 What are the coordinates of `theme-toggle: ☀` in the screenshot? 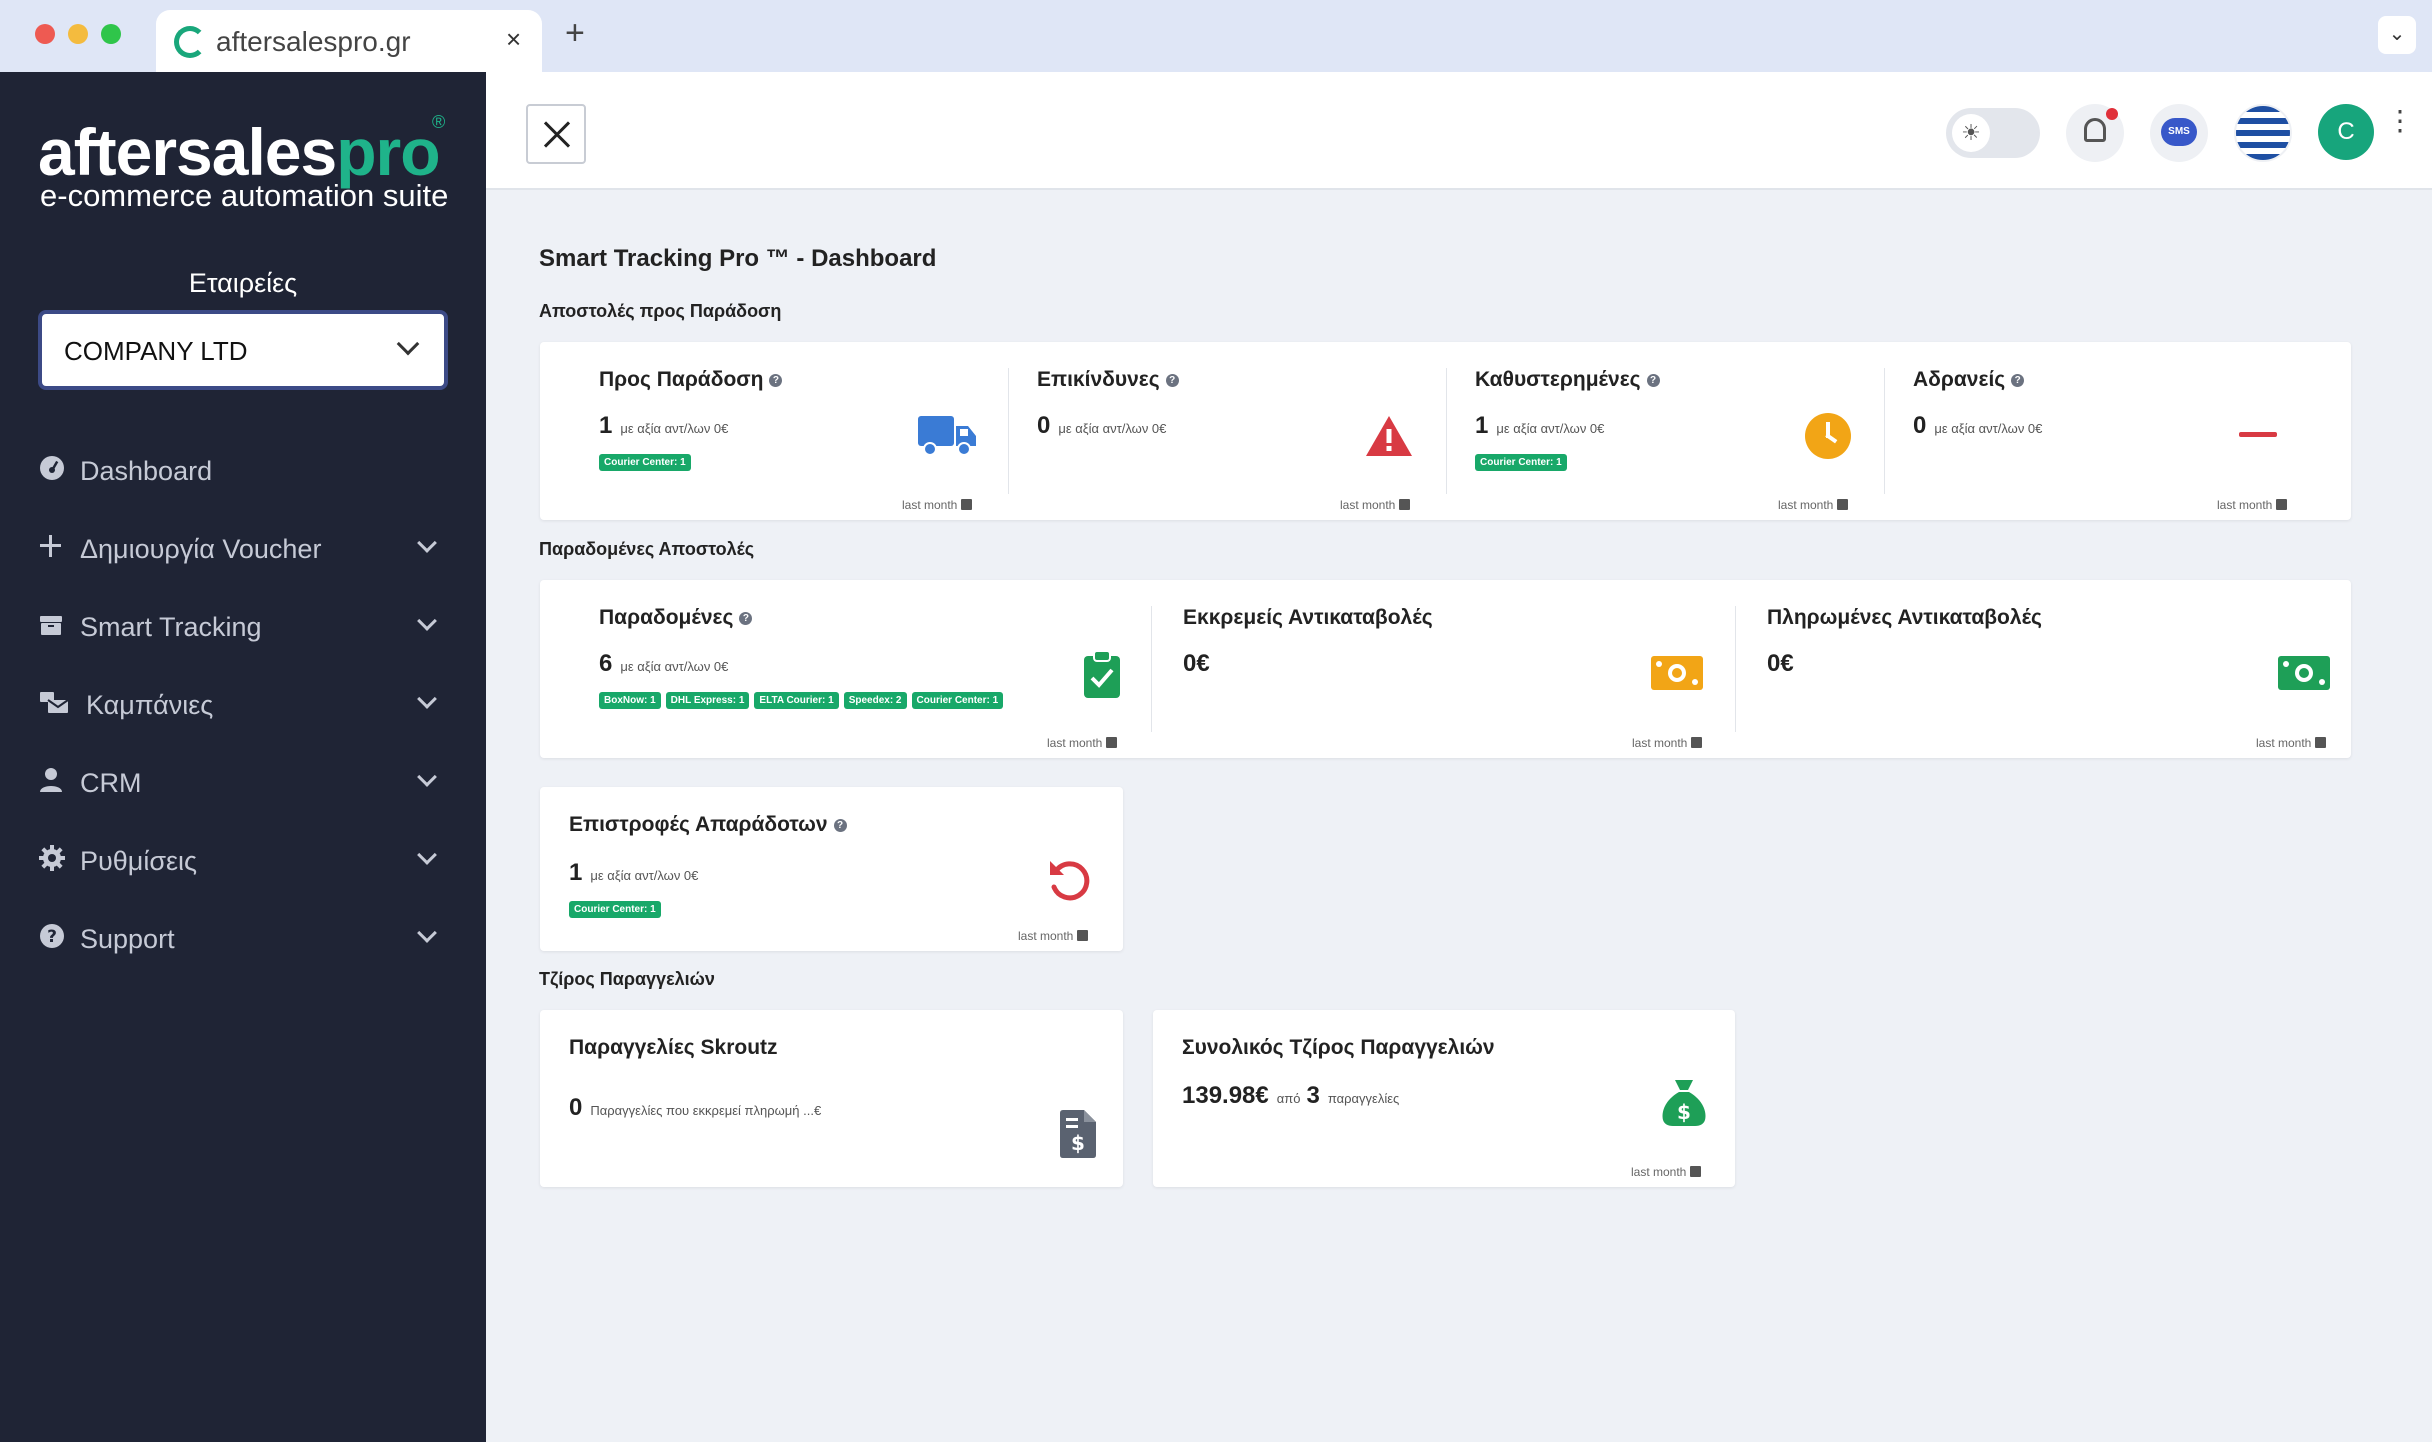 It's located at (1993, 133).